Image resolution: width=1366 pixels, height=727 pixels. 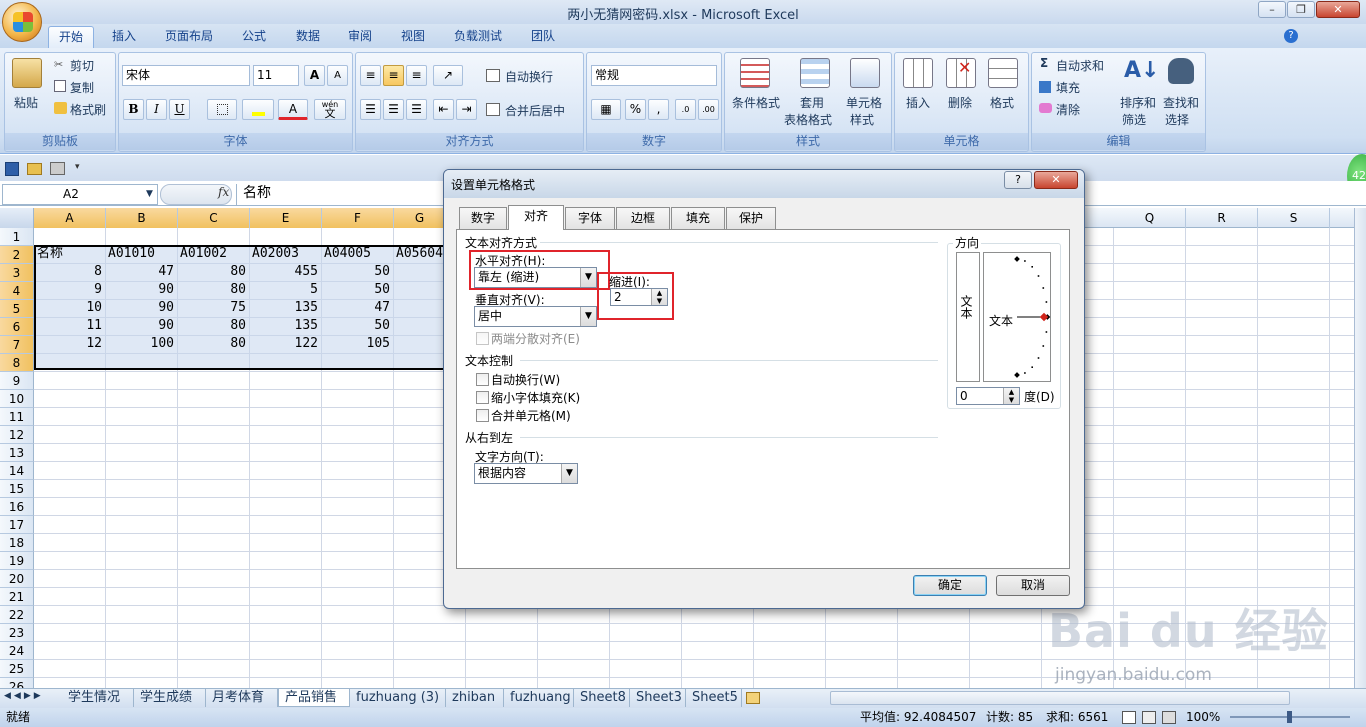 I want to click on zoom-level: 100%, so click(x=1203, y=717).